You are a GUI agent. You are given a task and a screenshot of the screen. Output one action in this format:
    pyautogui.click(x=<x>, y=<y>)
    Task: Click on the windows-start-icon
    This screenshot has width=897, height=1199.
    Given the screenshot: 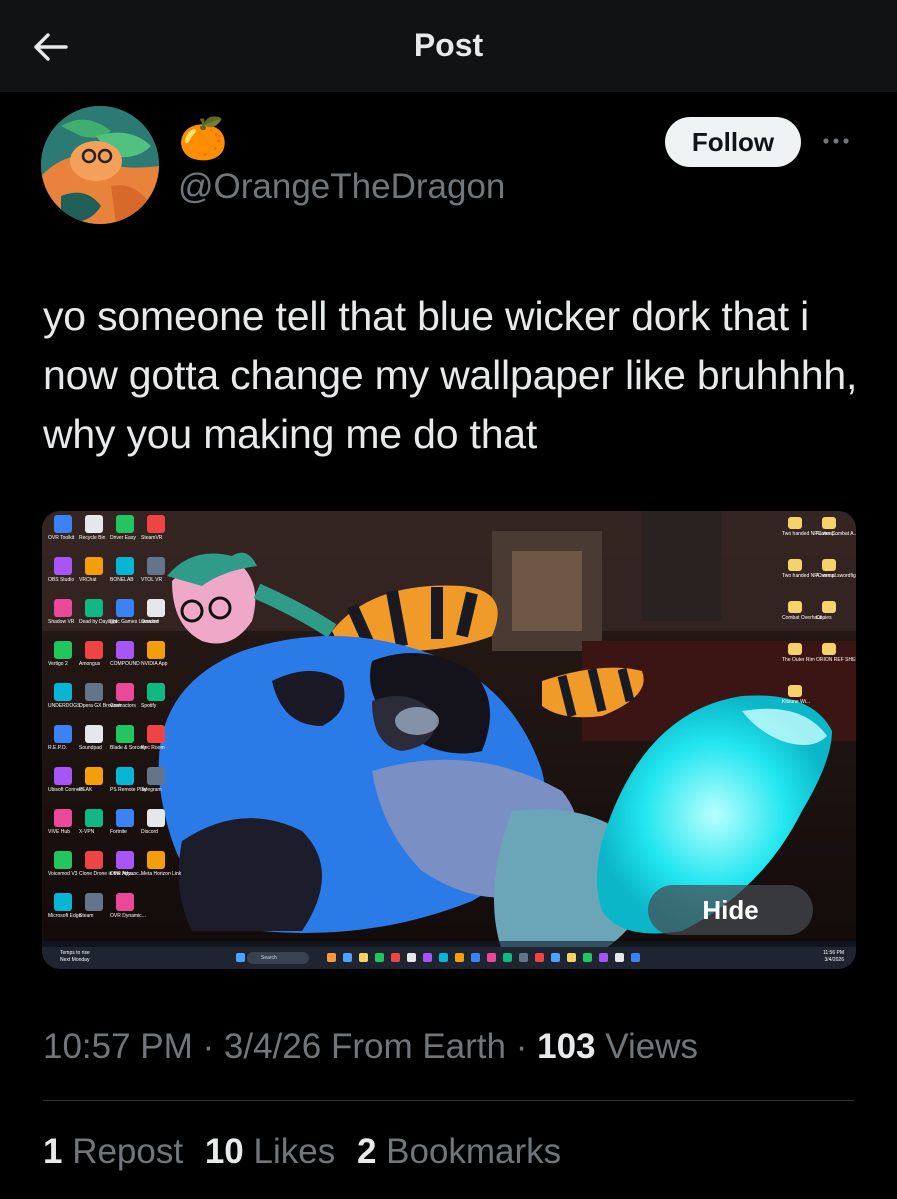 What is the action you would take?
    pyautogui.click(x=240, y=957)
    